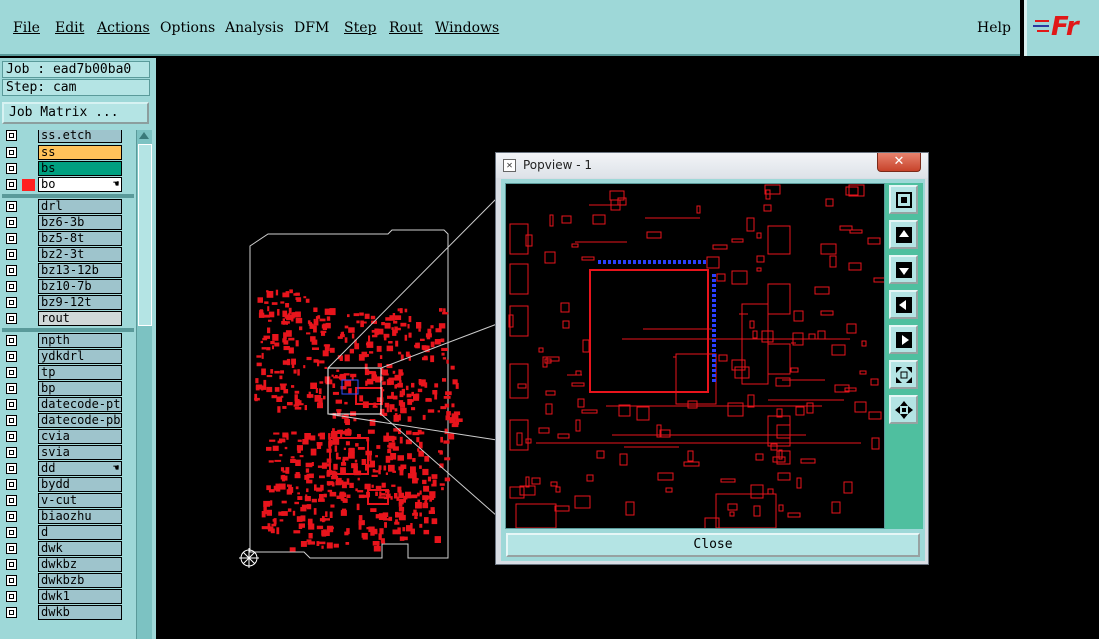 The width and height of the screenshot is (1099, 639). I want to click on layer-name: tp, so click(80, 372).